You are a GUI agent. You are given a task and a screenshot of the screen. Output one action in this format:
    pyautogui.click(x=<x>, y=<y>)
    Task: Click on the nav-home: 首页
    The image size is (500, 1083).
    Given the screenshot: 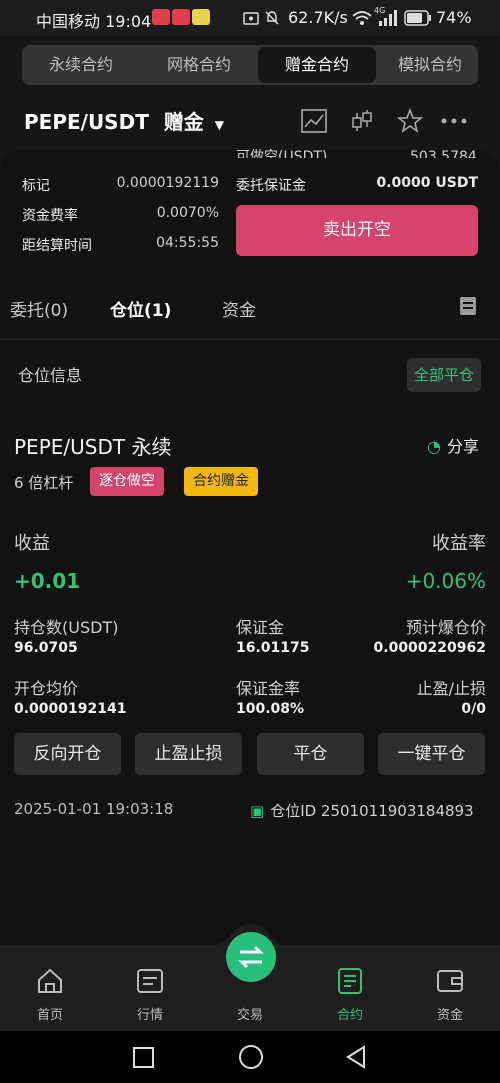 What is the action you would take?
    pyautogui.click(x=50, y=1013)
    